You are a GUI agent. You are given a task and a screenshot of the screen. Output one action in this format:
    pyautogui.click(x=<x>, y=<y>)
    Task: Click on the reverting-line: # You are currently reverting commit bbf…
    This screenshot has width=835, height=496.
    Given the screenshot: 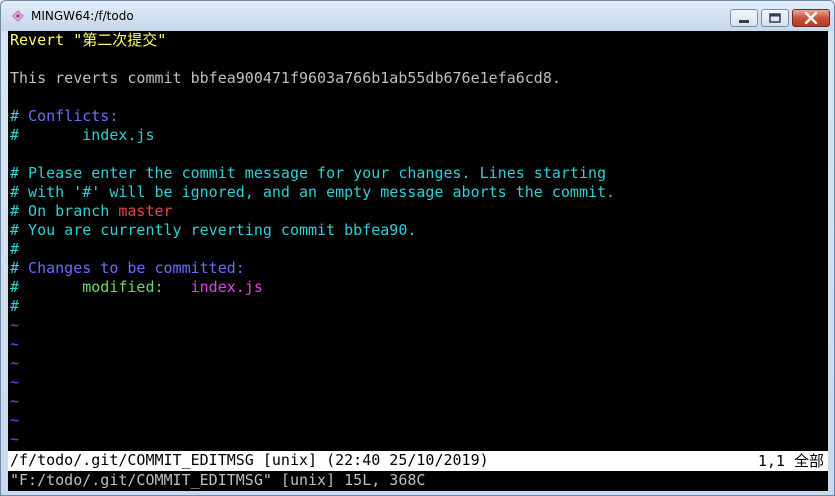 What is the action you would take?
    pyautogui.click(x=213, y=230)
    